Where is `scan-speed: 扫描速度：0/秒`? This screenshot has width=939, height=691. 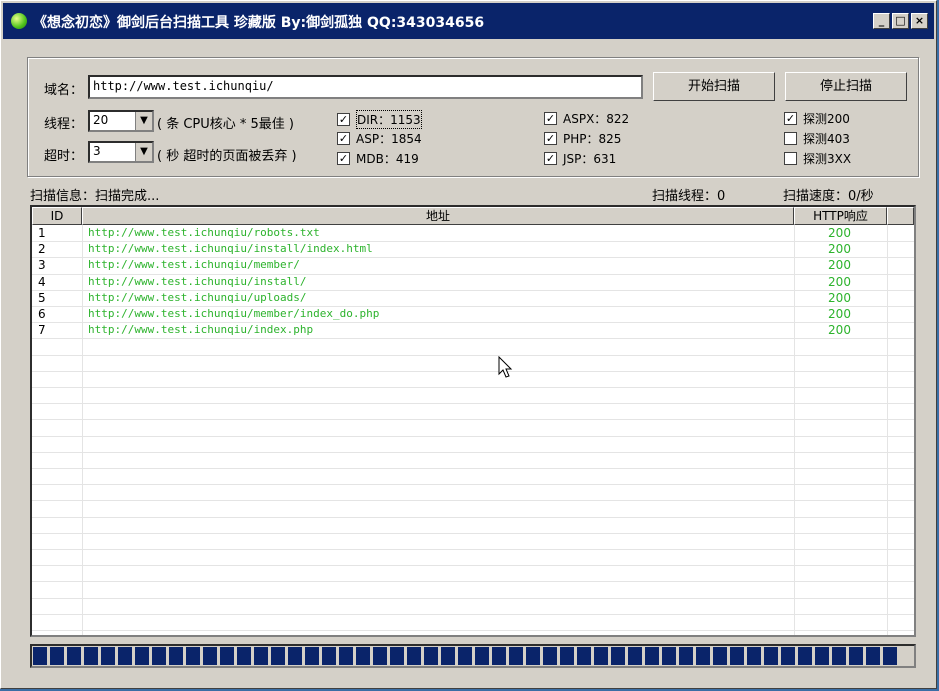 scan-speed: 扫描速度：0/秒 is located at coordinates (828, 196).